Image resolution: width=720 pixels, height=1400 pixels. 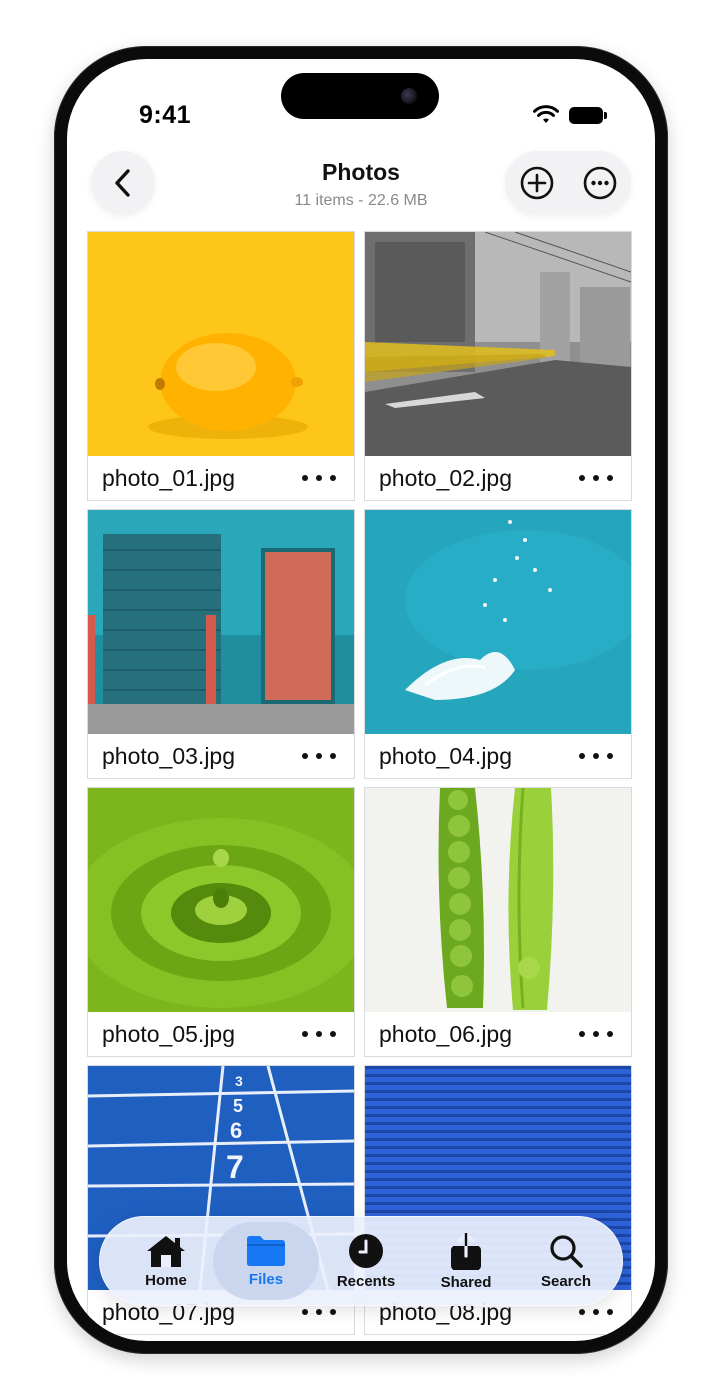 I want to click on ellipsis-circle-icon, so click(x=599, y=183).